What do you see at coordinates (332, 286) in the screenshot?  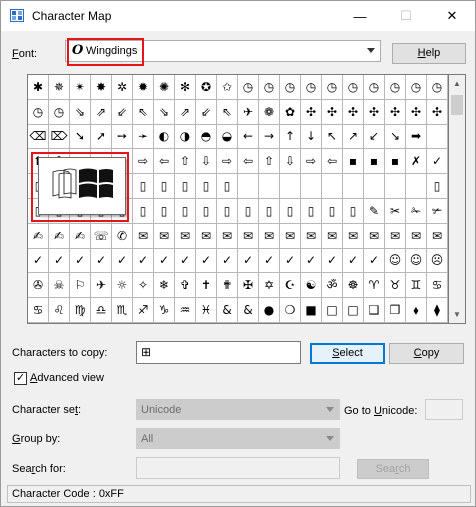 I see `character-cell: ॐ` at bounding box center [332, 286].